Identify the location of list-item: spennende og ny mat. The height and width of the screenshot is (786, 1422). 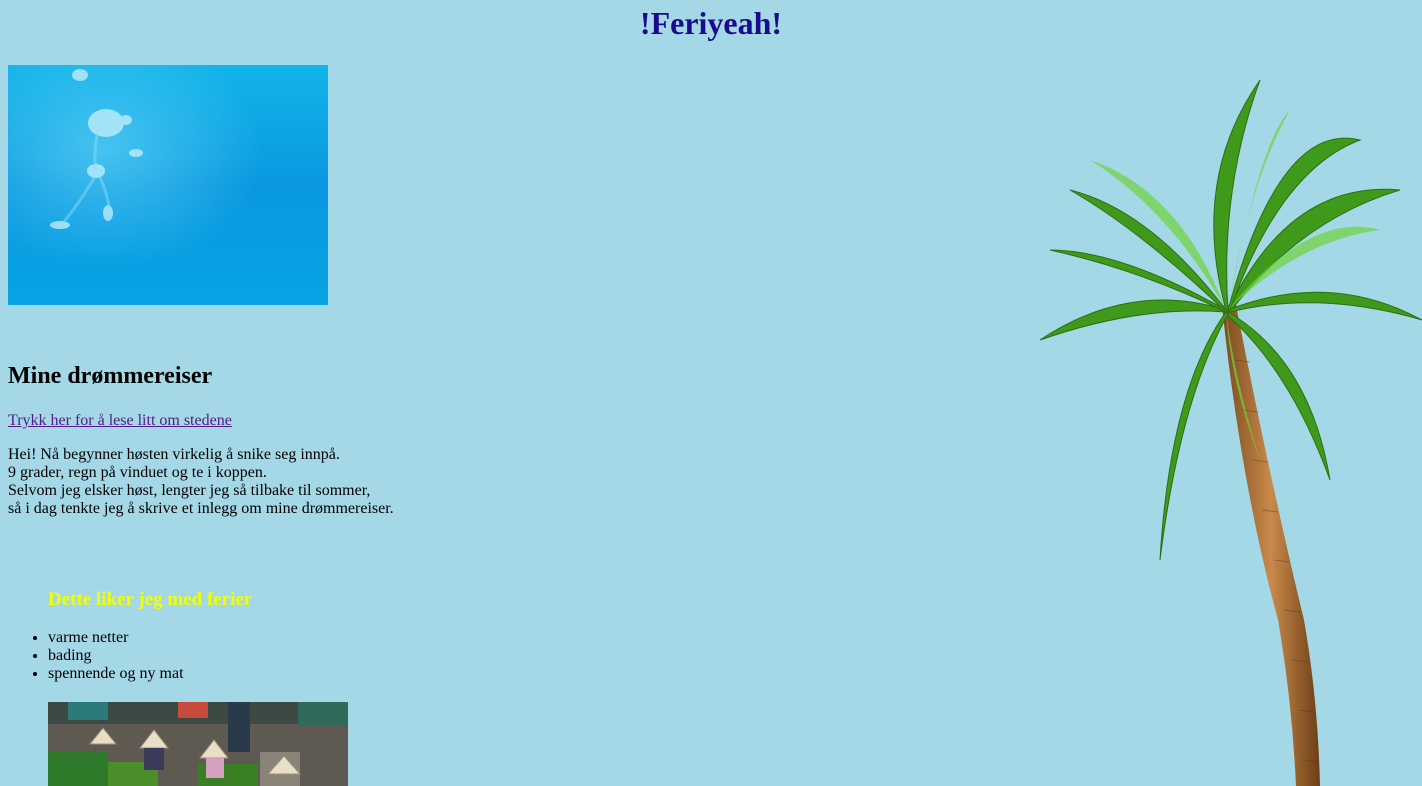
(116, 674).